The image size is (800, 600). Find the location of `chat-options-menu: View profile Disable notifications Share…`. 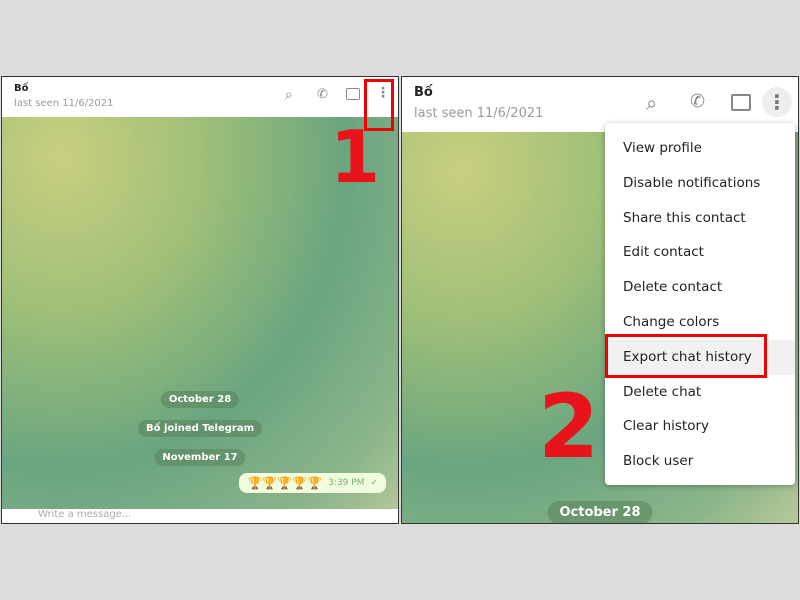

chat-options-menu: View profile Disable notifications Share… is located at coordinates (700, 304).